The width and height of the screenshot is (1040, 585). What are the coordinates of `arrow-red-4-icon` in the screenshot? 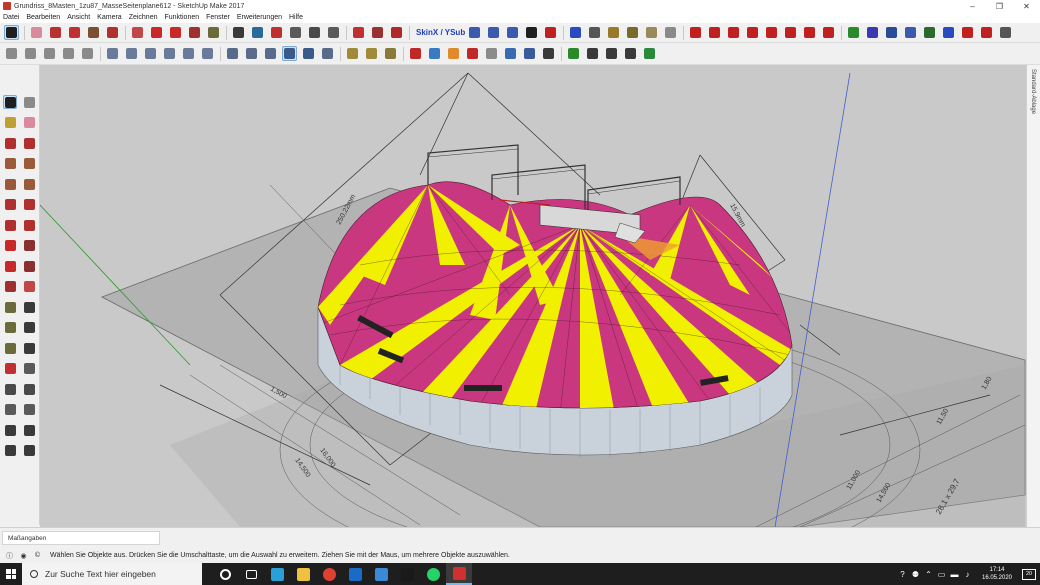 It's located at (752, 32).